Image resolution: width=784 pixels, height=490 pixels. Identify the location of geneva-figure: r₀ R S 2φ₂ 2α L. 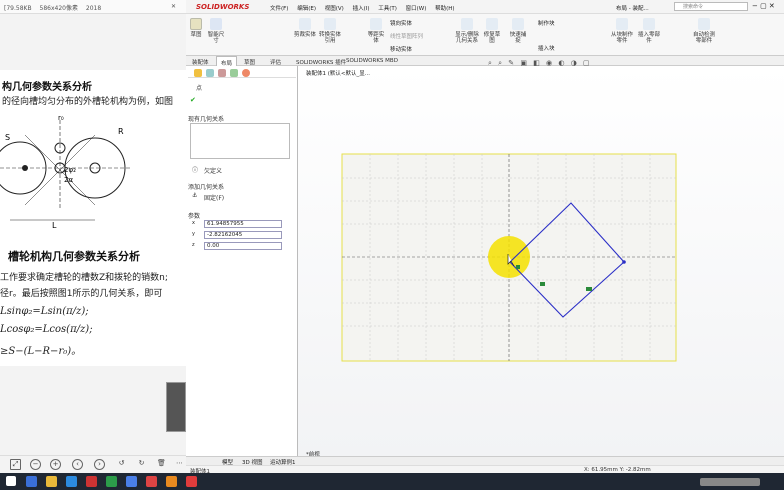
(65, 172).